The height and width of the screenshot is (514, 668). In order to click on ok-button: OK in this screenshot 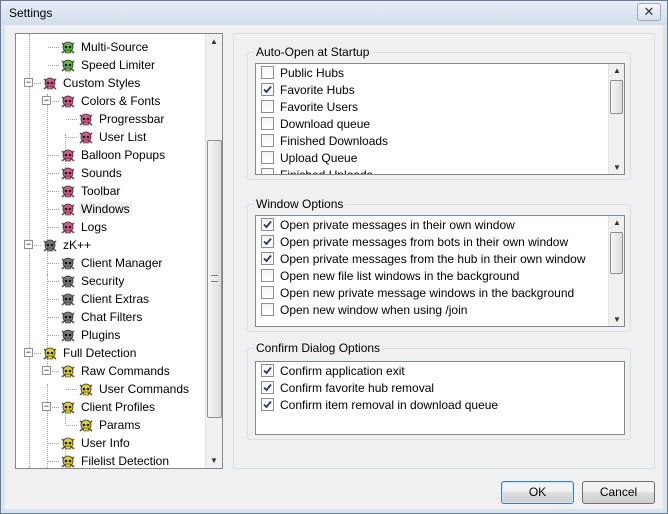, I will do `click(537, 492)`.